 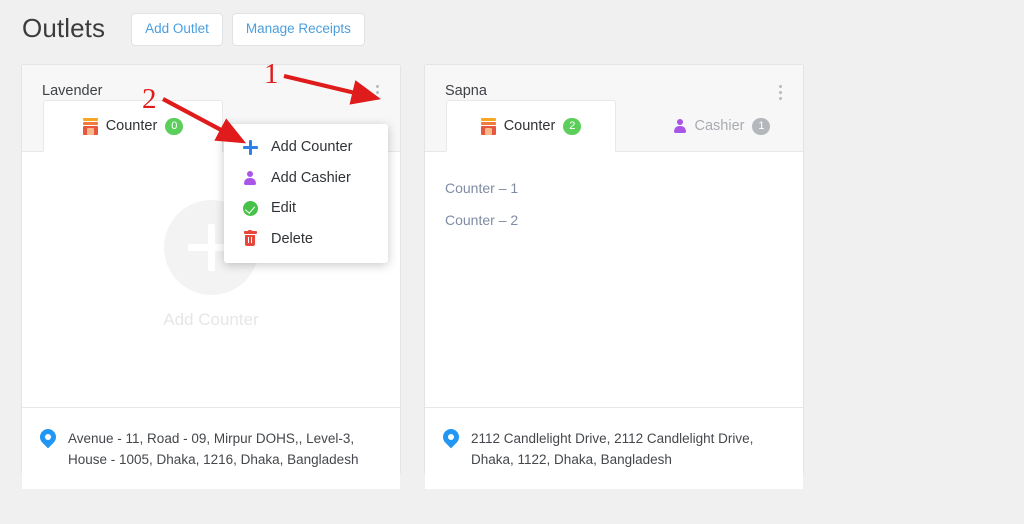 I want to click on plus-icon, so click(x=250, y=147).